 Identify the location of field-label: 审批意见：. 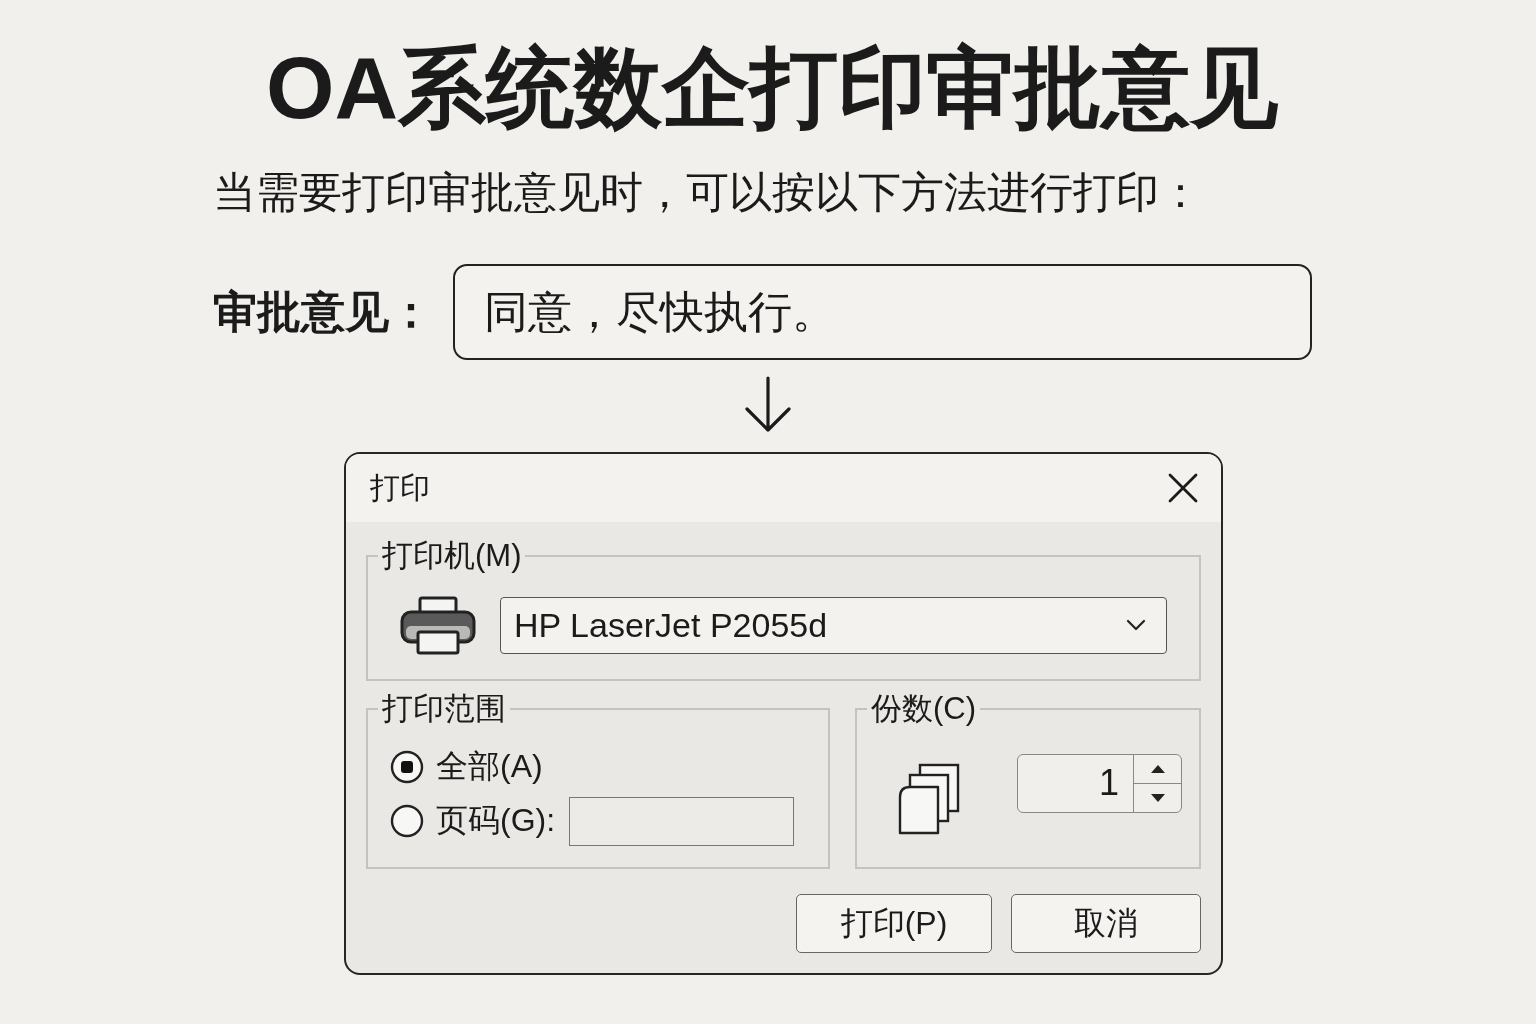
(323, 312).